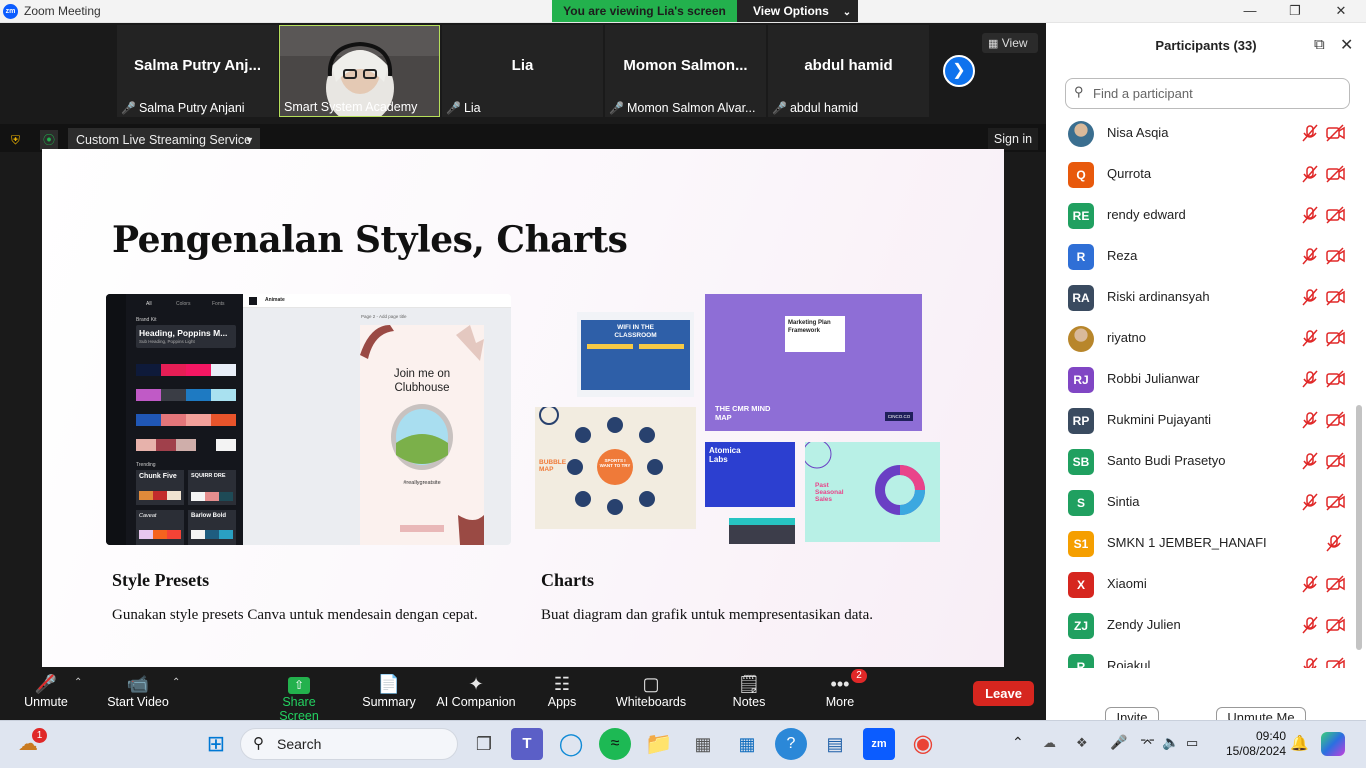 Image resolution: width=1366 pixels, height=768 pixels. What do you see at coordinates (1201, 134) in the screenshot?
I see `participant-row: Nisa Asqia` at bounding box center [1201, 134].